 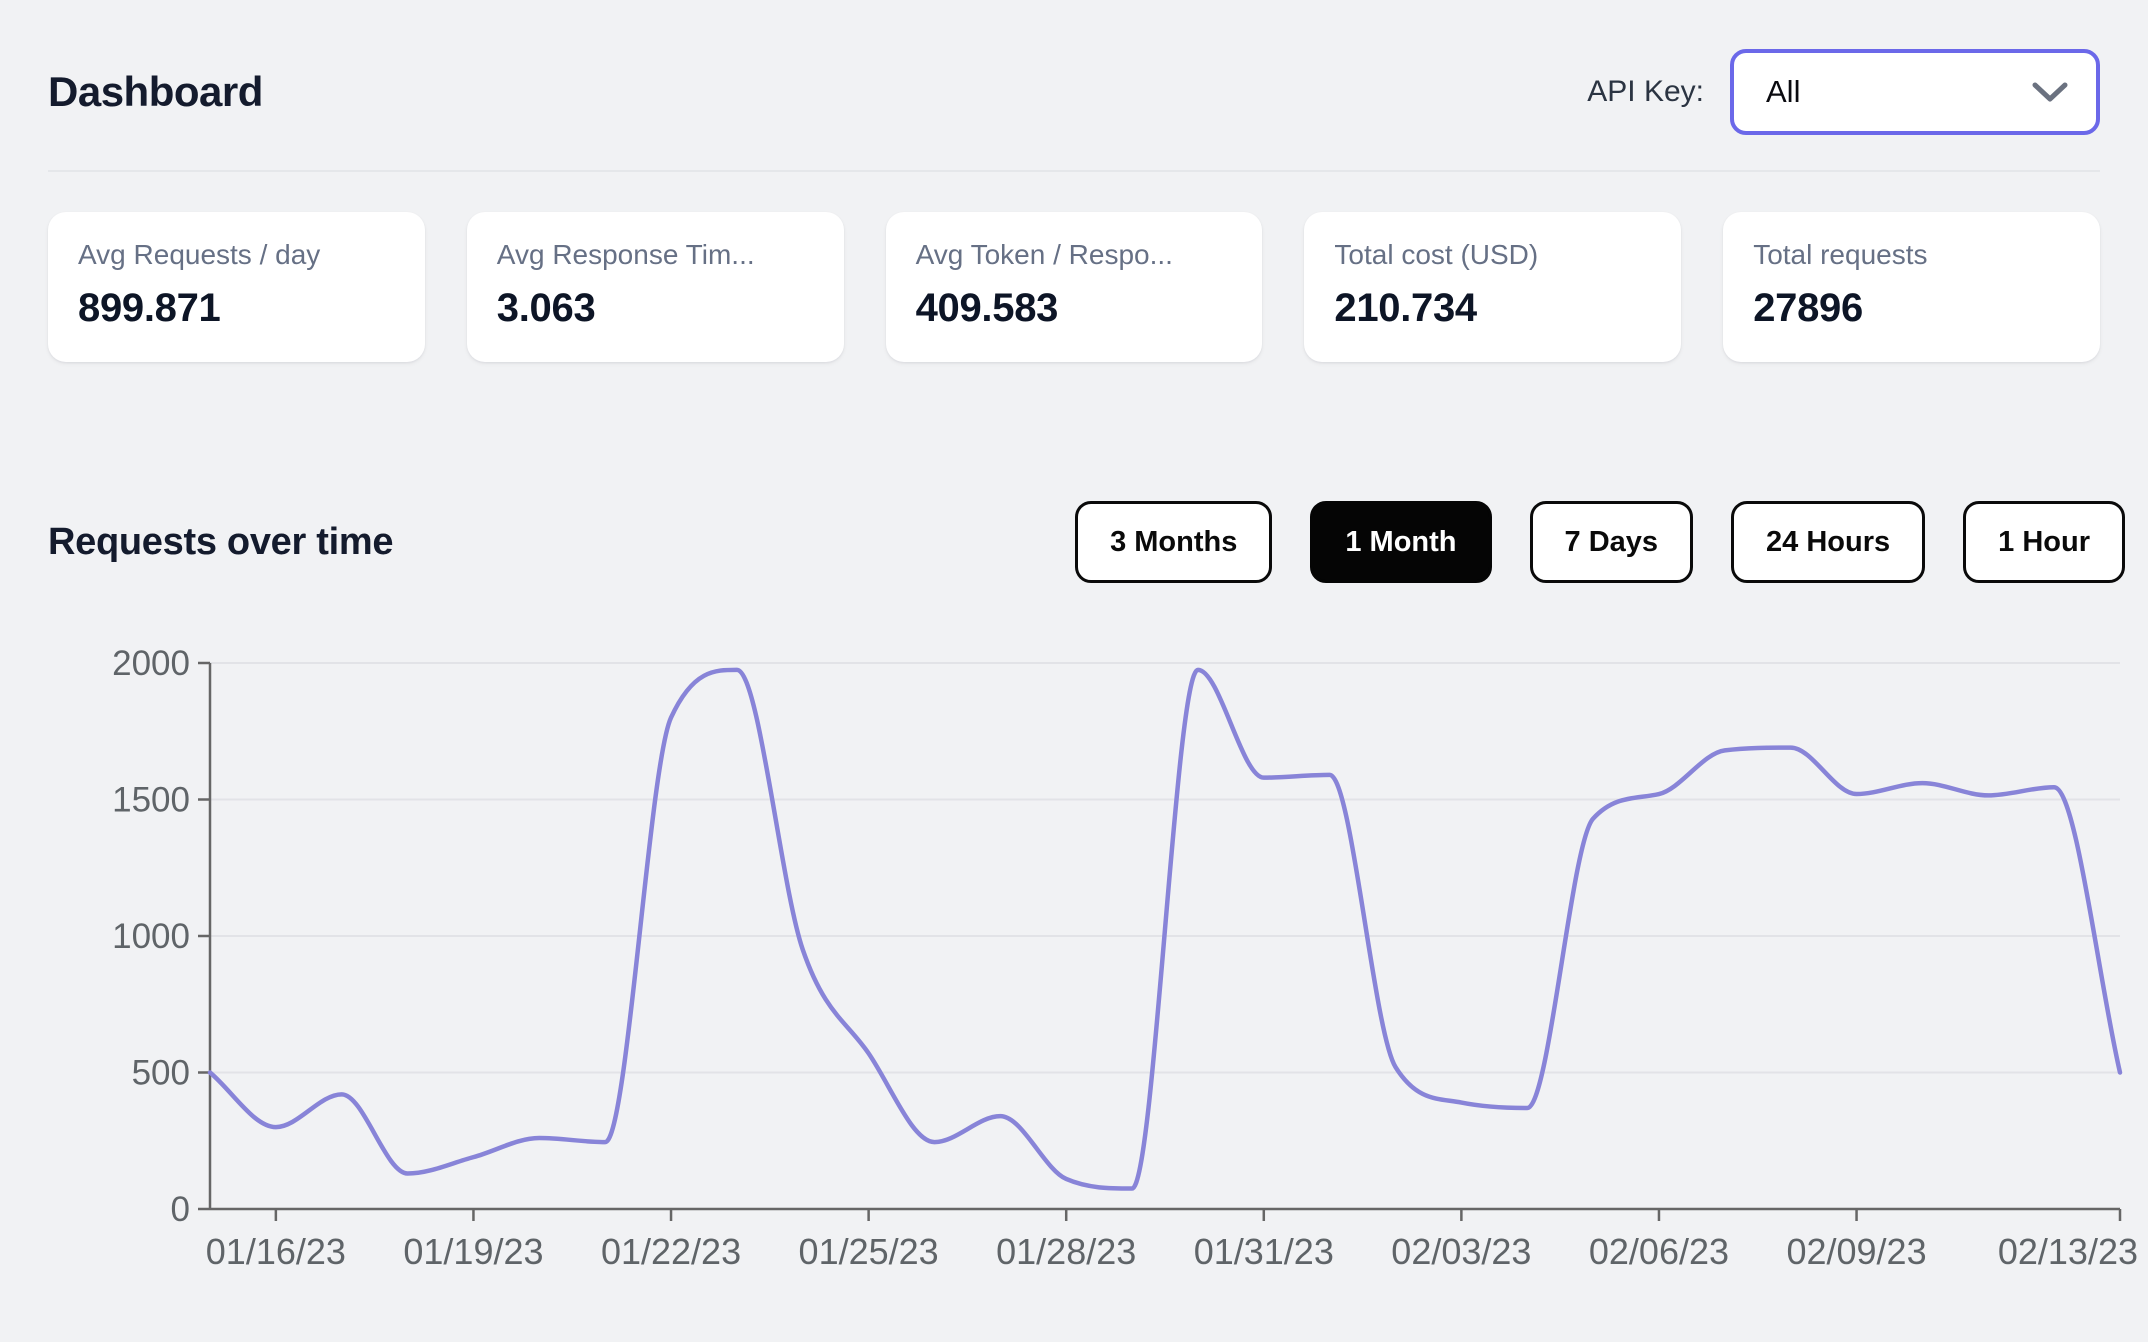 What do you see at coordinates (1493, 287) in the screenshot?
I see `stat-card-total-cost: Total cost (USD) 210.734` at bounding box center [1493, 287].